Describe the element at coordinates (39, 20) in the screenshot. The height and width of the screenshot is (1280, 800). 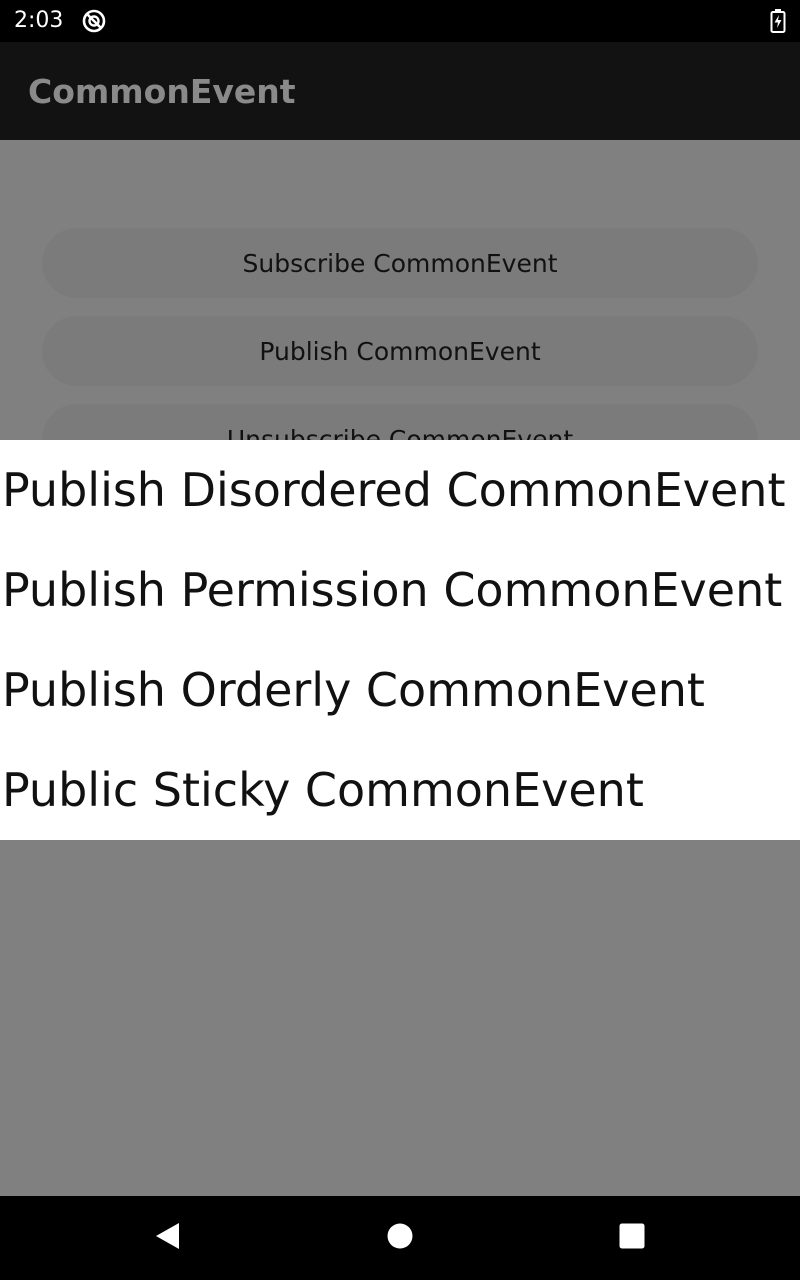
I see `status-time: 2:03` at that location.